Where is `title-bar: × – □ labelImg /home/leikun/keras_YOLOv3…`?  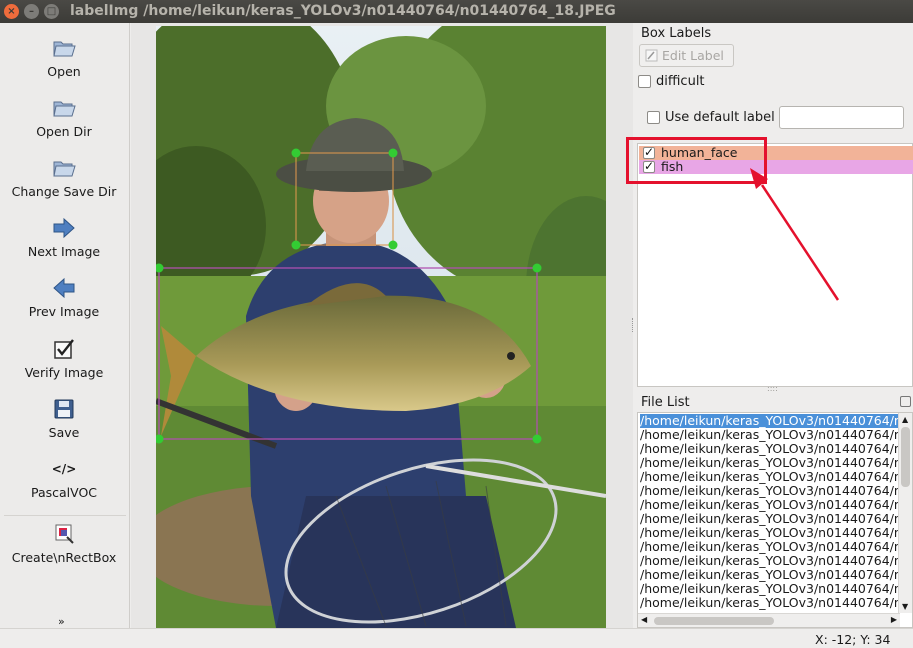 title-bar: × – □ labelImg /home/leikun/keras_YOLOv3… is located at coordinates (456, 11).